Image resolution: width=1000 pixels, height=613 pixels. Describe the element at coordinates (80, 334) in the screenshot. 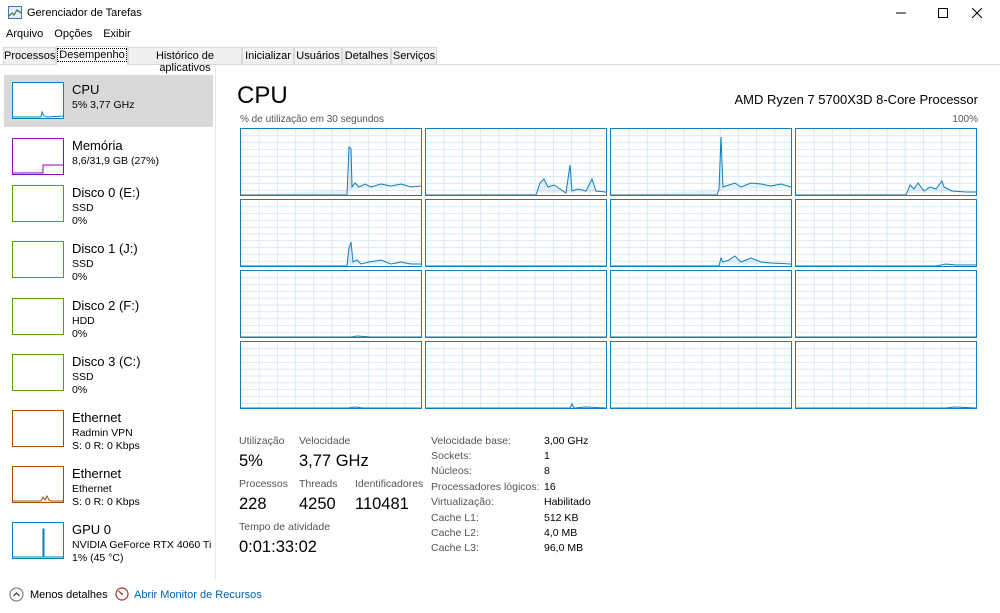

I see `sidebar-item-usage: 0%` at that location.